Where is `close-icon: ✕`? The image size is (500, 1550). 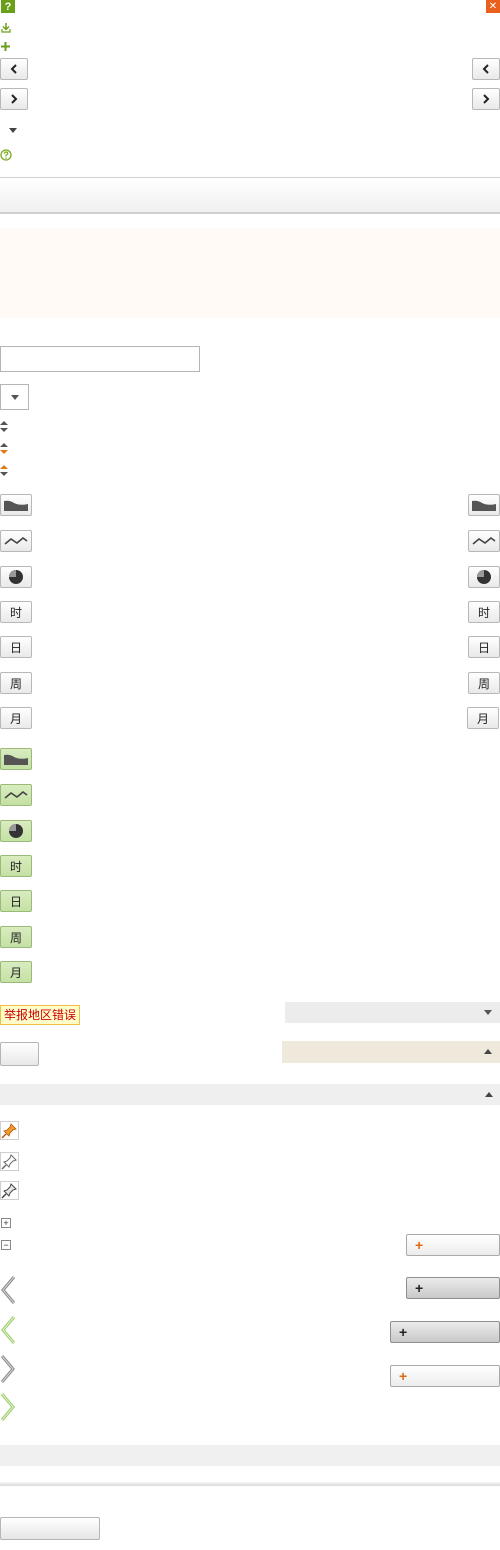
close-icon: ✕ is located at coordinates (493, 6).